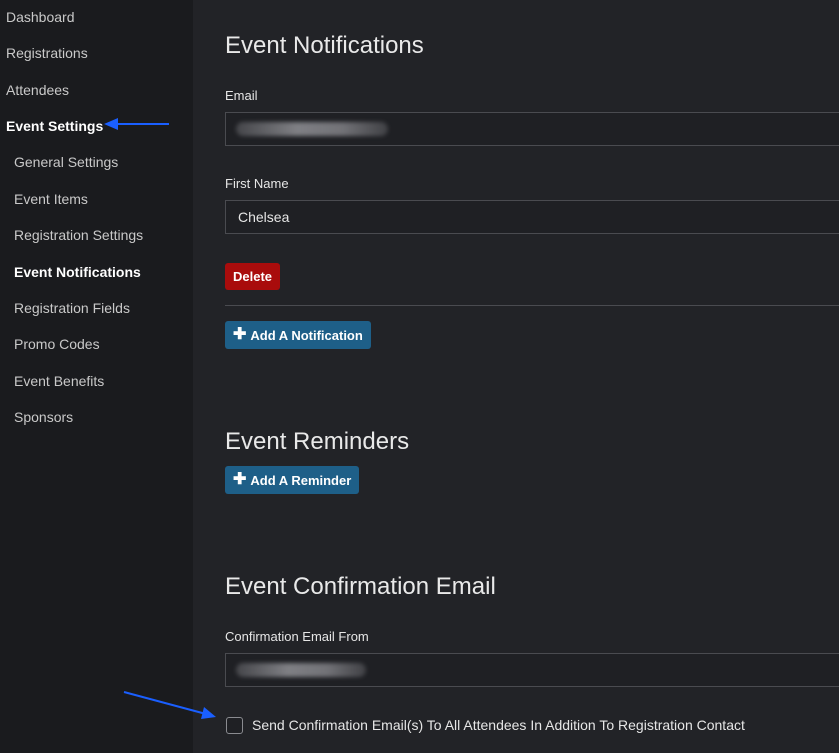 This screenshot has height=753, width=839. Describe the element at coordinates (169, 705) in the screenshot. I see `annotation-arrow-checkbox` at that location.